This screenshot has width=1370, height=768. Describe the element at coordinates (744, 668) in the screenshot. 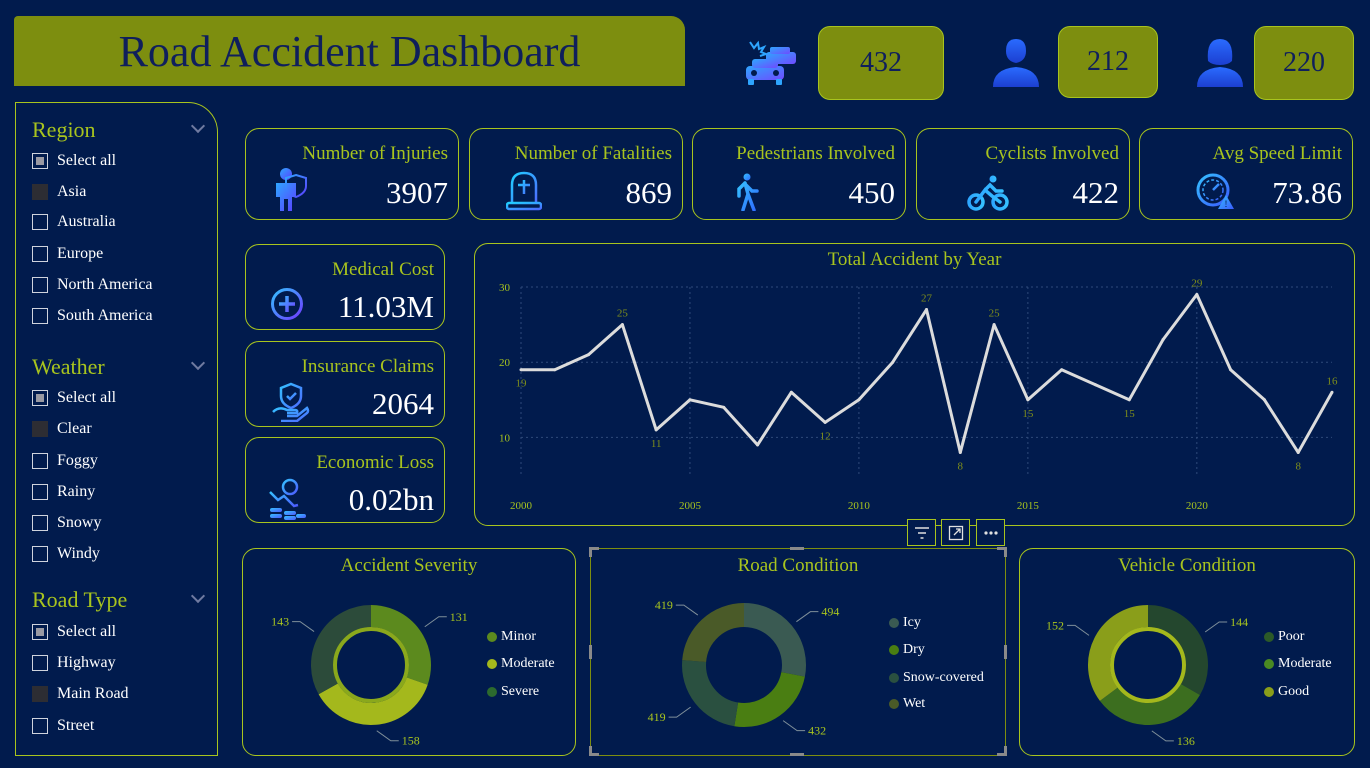

I see `donut-plot: 494 432 419 419` at that location.